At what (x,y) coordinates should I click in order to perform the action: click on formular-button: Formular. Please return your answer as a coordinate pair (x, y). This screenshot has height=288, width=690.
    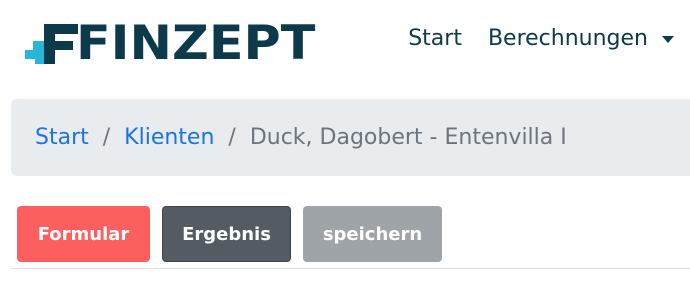
    Looking at the image, I should click on (83, 234).